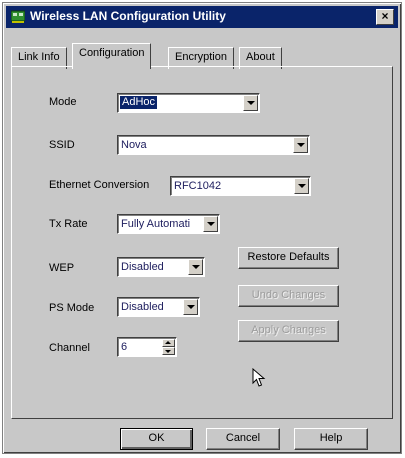 Image resolution: width=405 pixels, height=458 pixels. What do you see at coordinates (198, 186) in the screenshot?
I see `ethernet-conversion-value: RFC1042` at bounding box center [198, 186].